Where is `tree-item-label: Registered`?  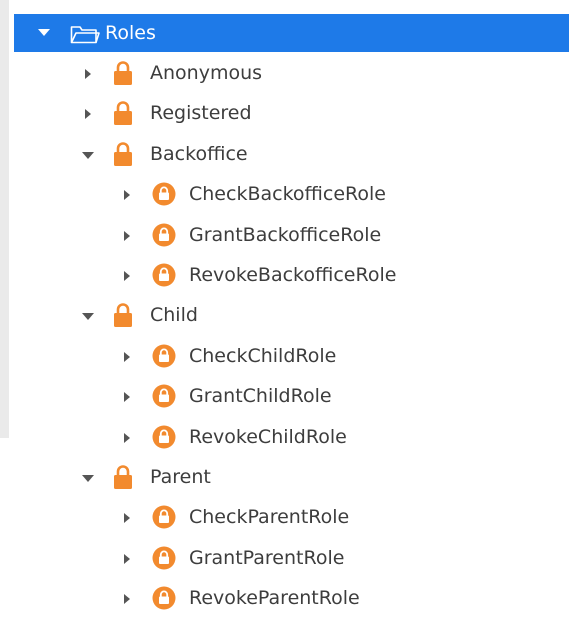 tree-item-label: Registered is located at coordinates (201, 113).